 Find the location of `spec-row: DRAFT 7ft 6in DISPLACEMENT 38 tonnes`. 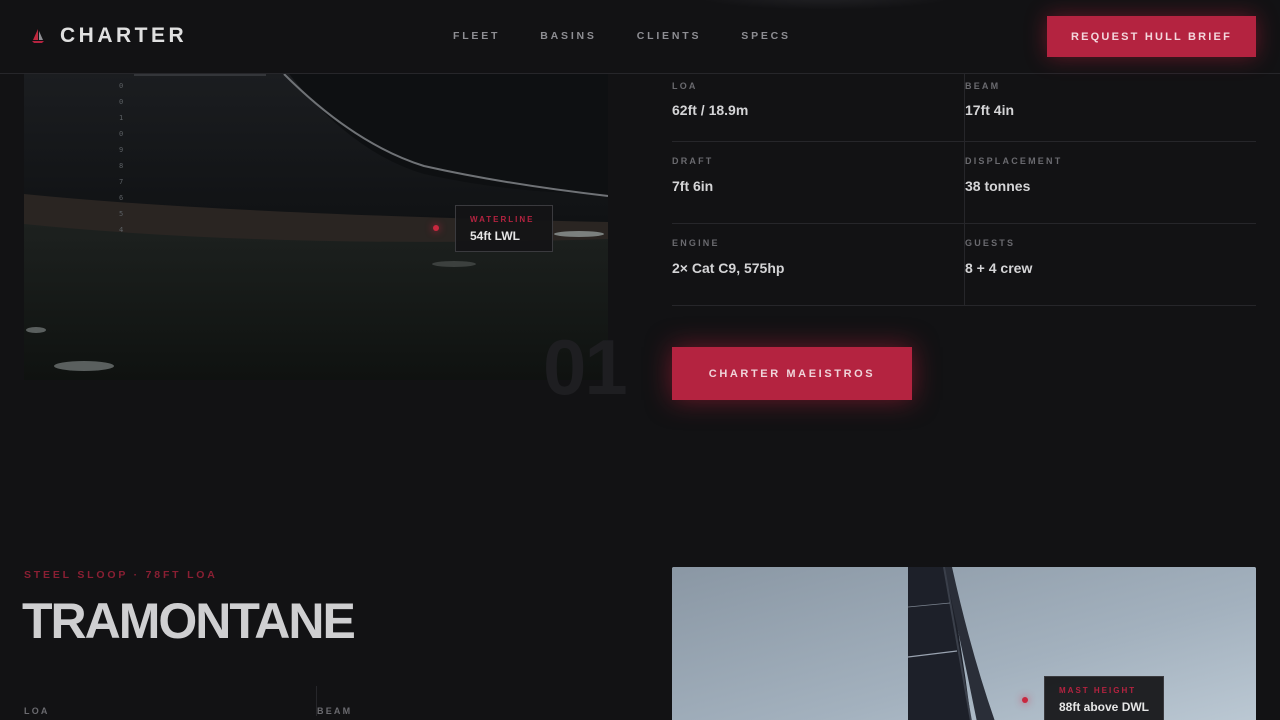

spec-row: DRAFT 7ft 6in DISPLACEMENT 38 tonnes is located at coordinates (964, 183).